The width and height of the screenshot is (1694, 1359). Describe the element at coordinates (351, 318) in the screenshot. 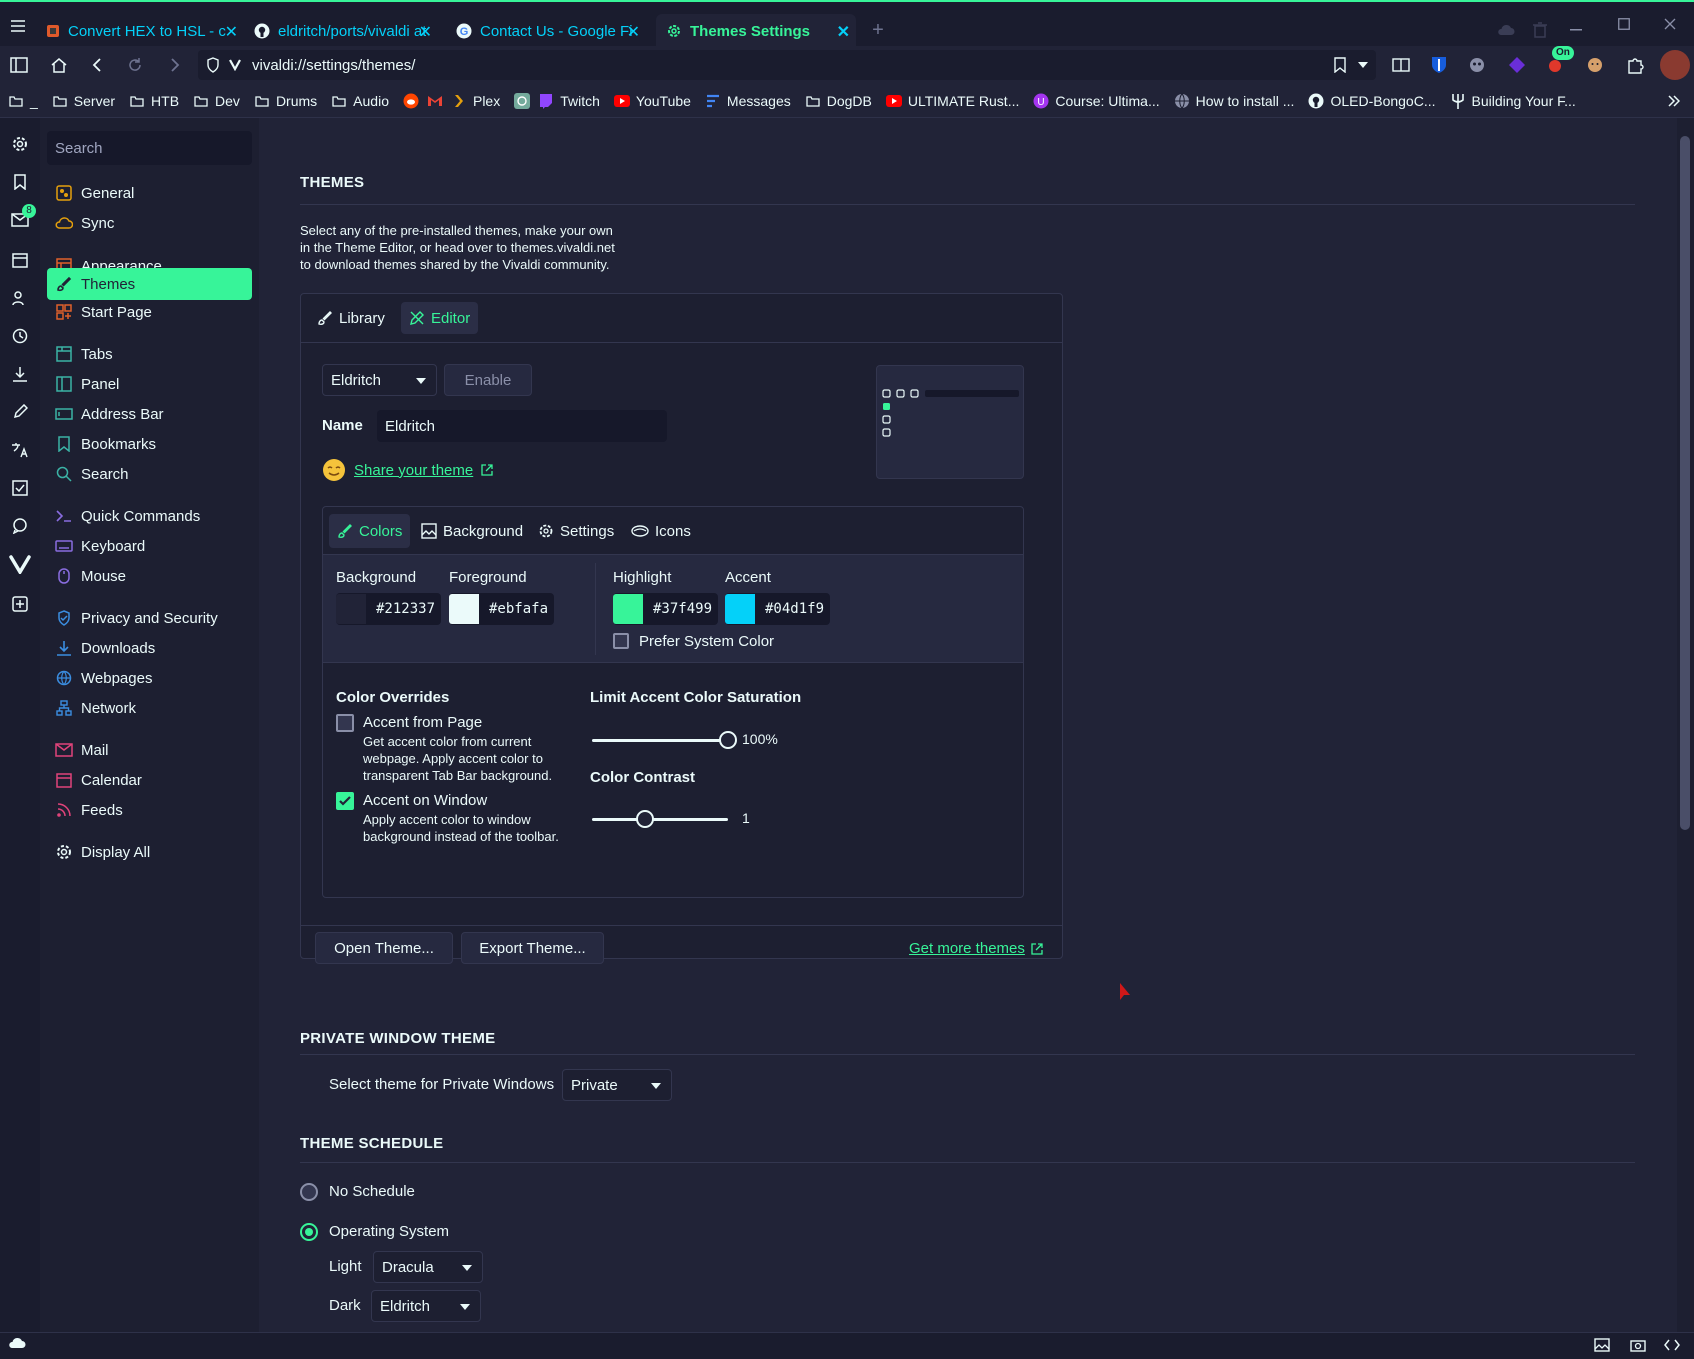

I see `tab-library: Library` at that location.